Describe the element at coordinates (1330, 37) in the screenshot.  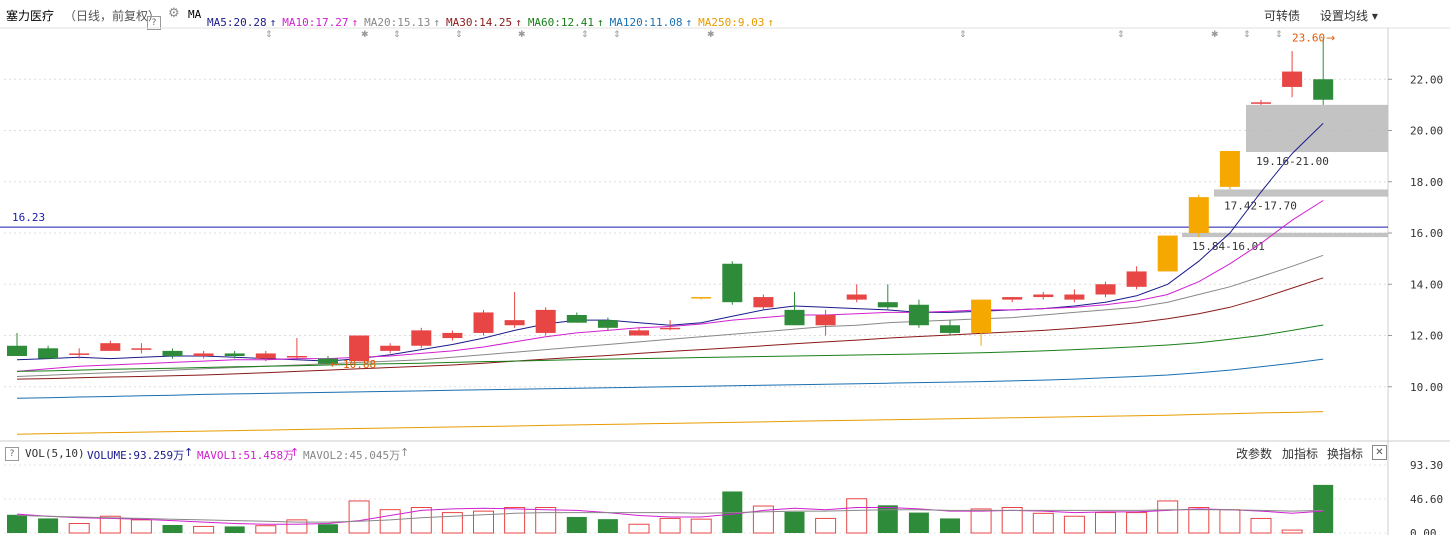
I see `max-arrow-icon: →` at that location.